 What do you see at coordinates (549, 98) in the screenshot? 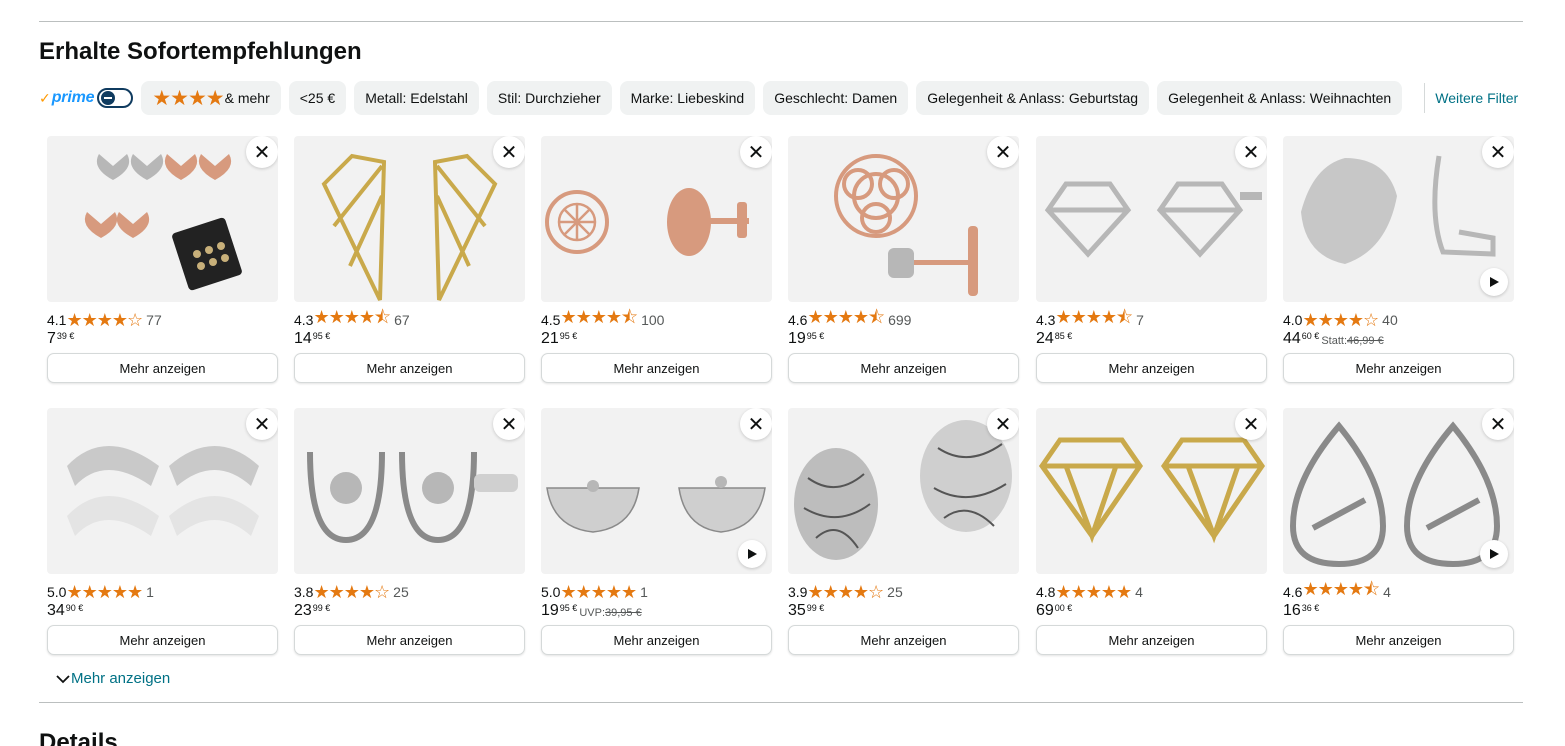
I see `filter-chip-style: Stil: Durchzieher` at bounding box center [549, 98].